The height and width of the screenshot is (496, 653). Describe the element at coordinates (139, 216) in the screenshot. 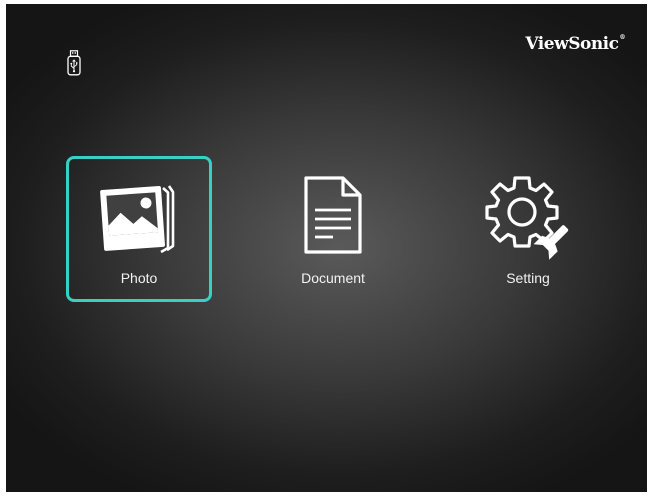

I see `photo-icon` at that location.